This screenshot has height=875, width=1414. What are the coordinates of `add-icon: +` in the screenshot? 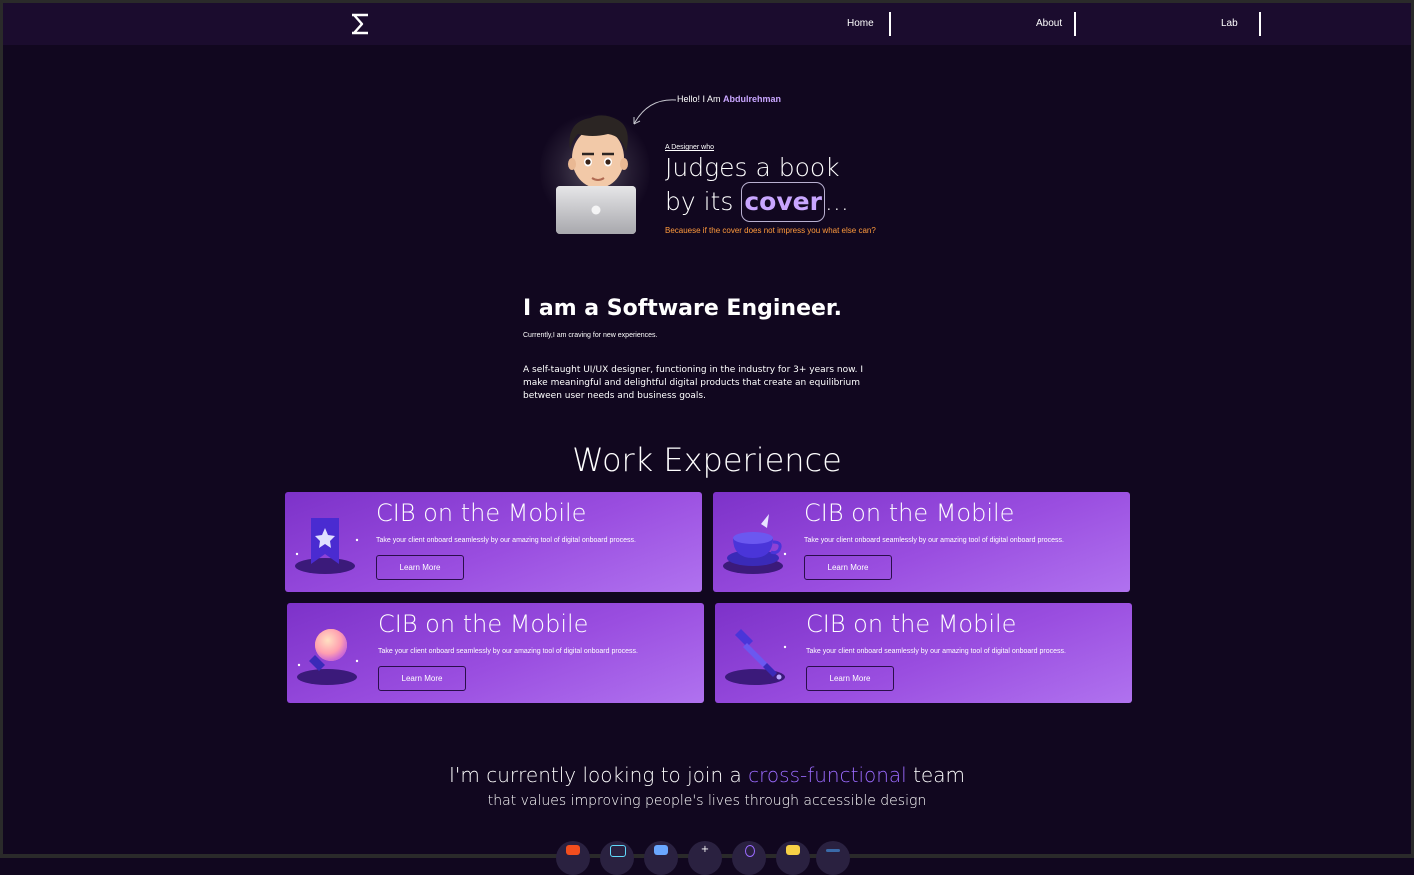 It's located at (705, 858).